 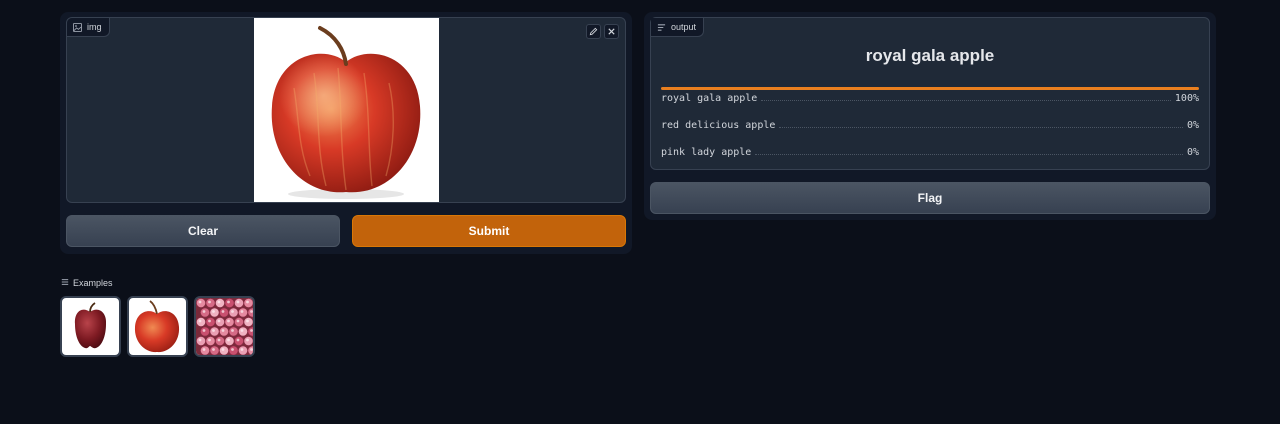 What do you see at coordinates (602, 31) in the screenshot?
I see `image-toolbar` at bounding box center [602, 31].